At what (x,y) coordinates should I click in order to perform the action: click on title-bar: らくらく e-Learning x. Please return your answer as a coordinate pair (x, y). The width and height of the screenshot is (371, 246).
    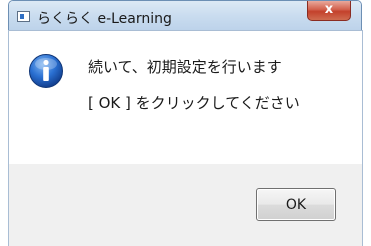
    Looking at the image, I should click on (185, 16).